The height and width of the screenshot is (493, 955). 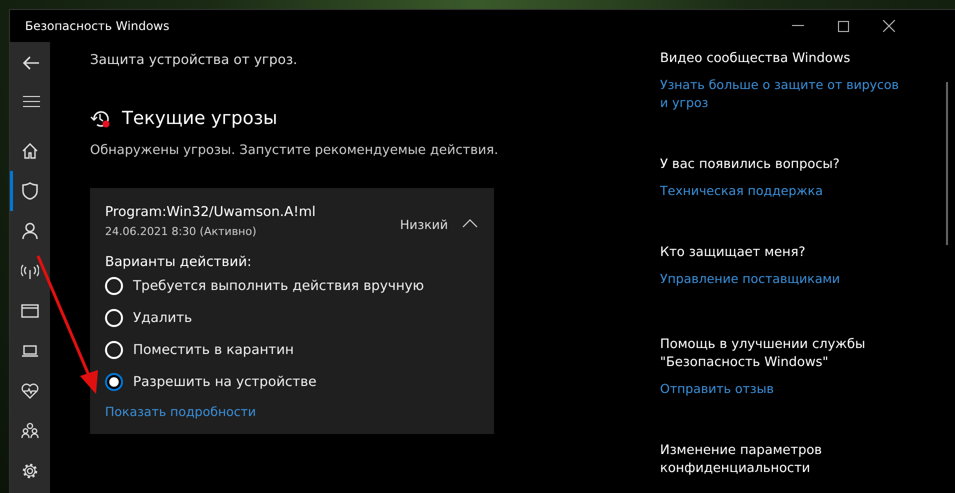 What do you see at coordinates (843, 26) in the screenshot?
I see `maximize-icon` at bounding box center [843, 26].